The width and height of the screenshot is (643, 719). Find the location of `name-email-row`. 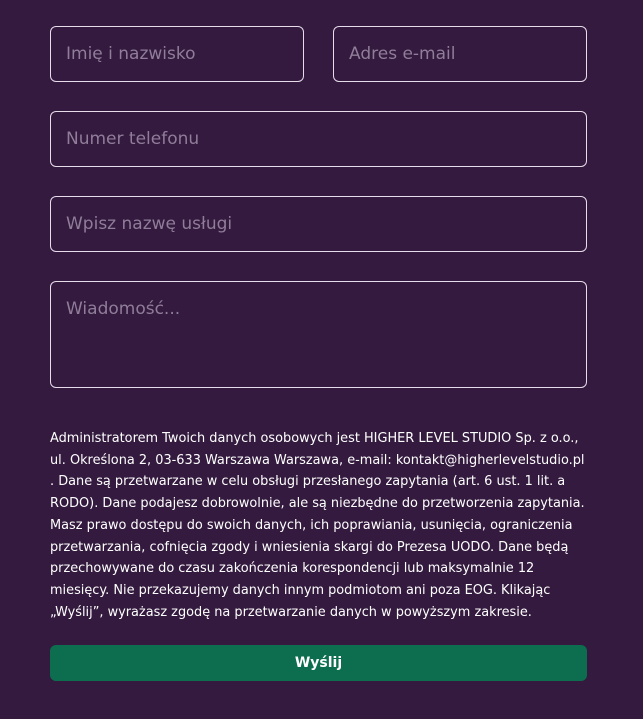

name-email-row is located at coordinates (318, 54).